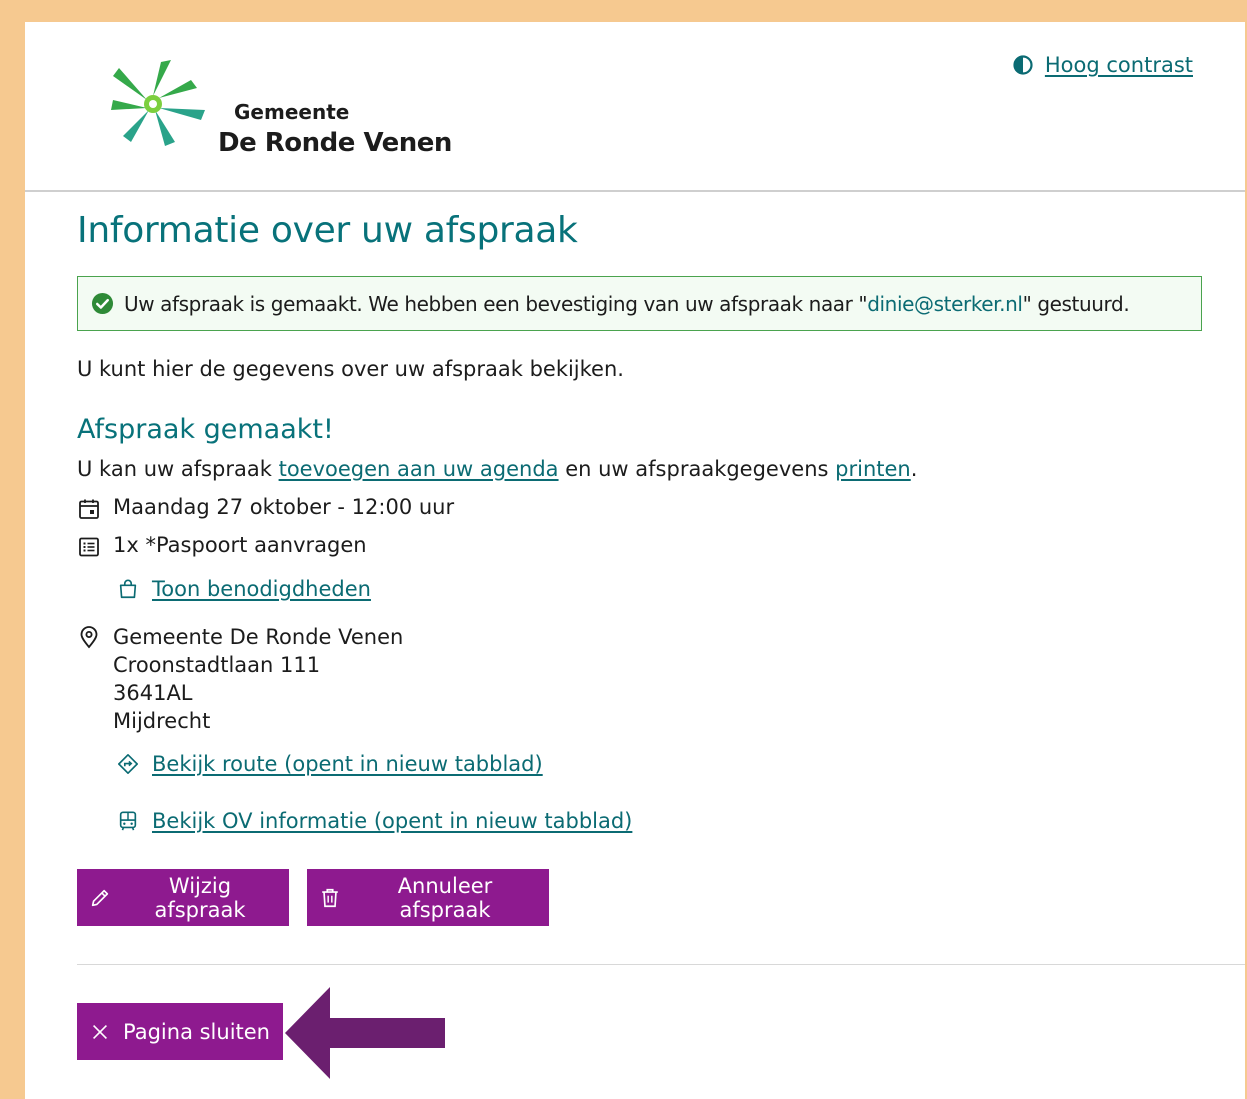 This screenshot has width=1247, height=1099. I want to click on section-divider, so click(661, 964).